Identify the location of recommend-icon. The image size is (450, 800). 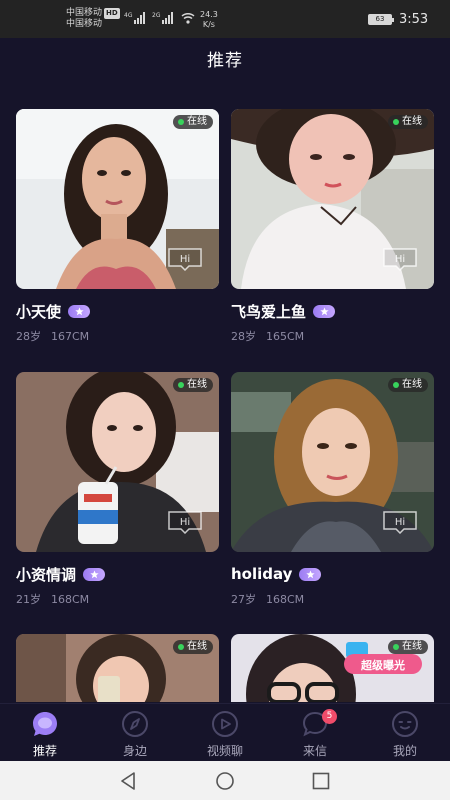
(45, 724).